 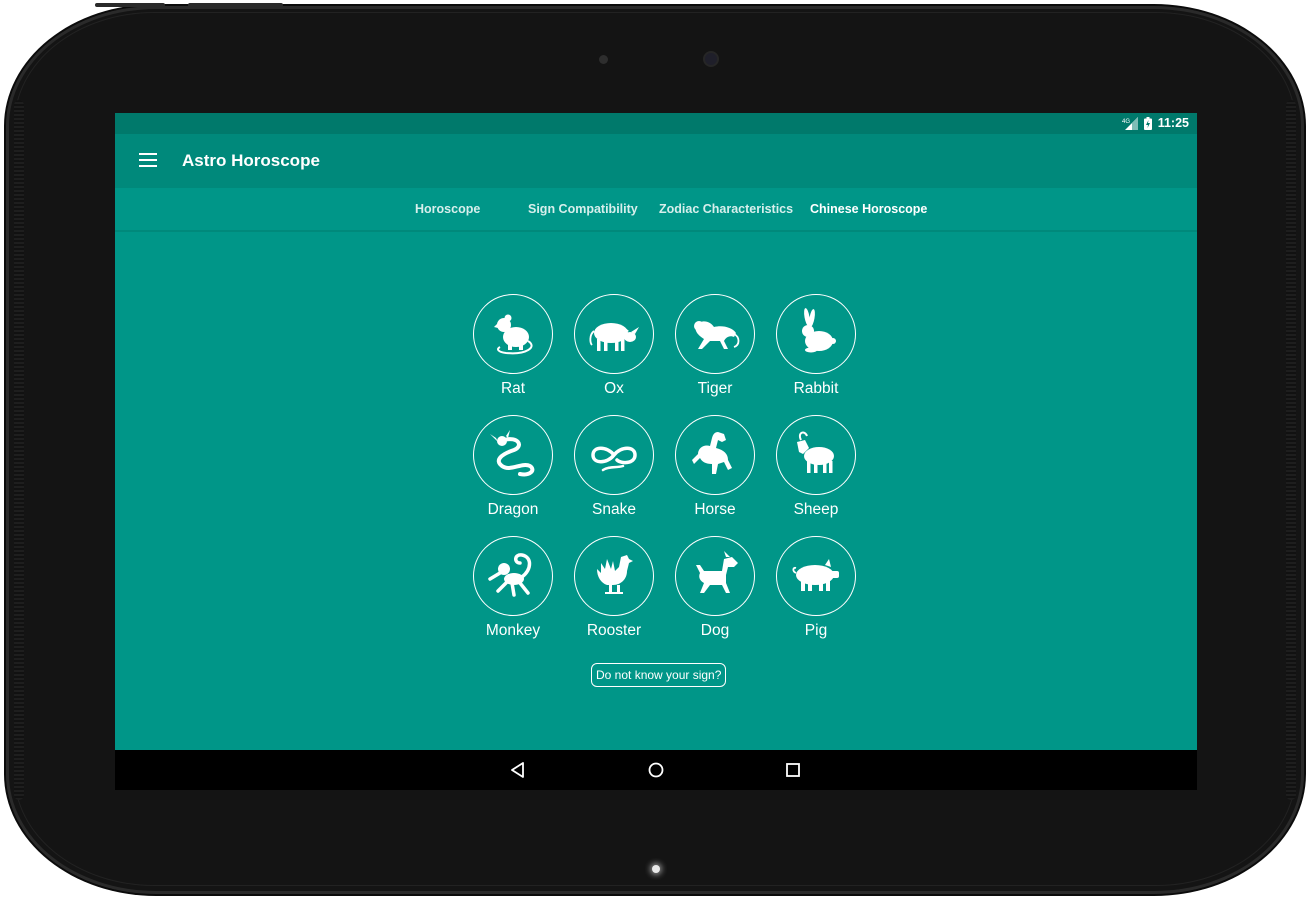 I want to click on left-speaker-grille, so click(x=19, y=450).